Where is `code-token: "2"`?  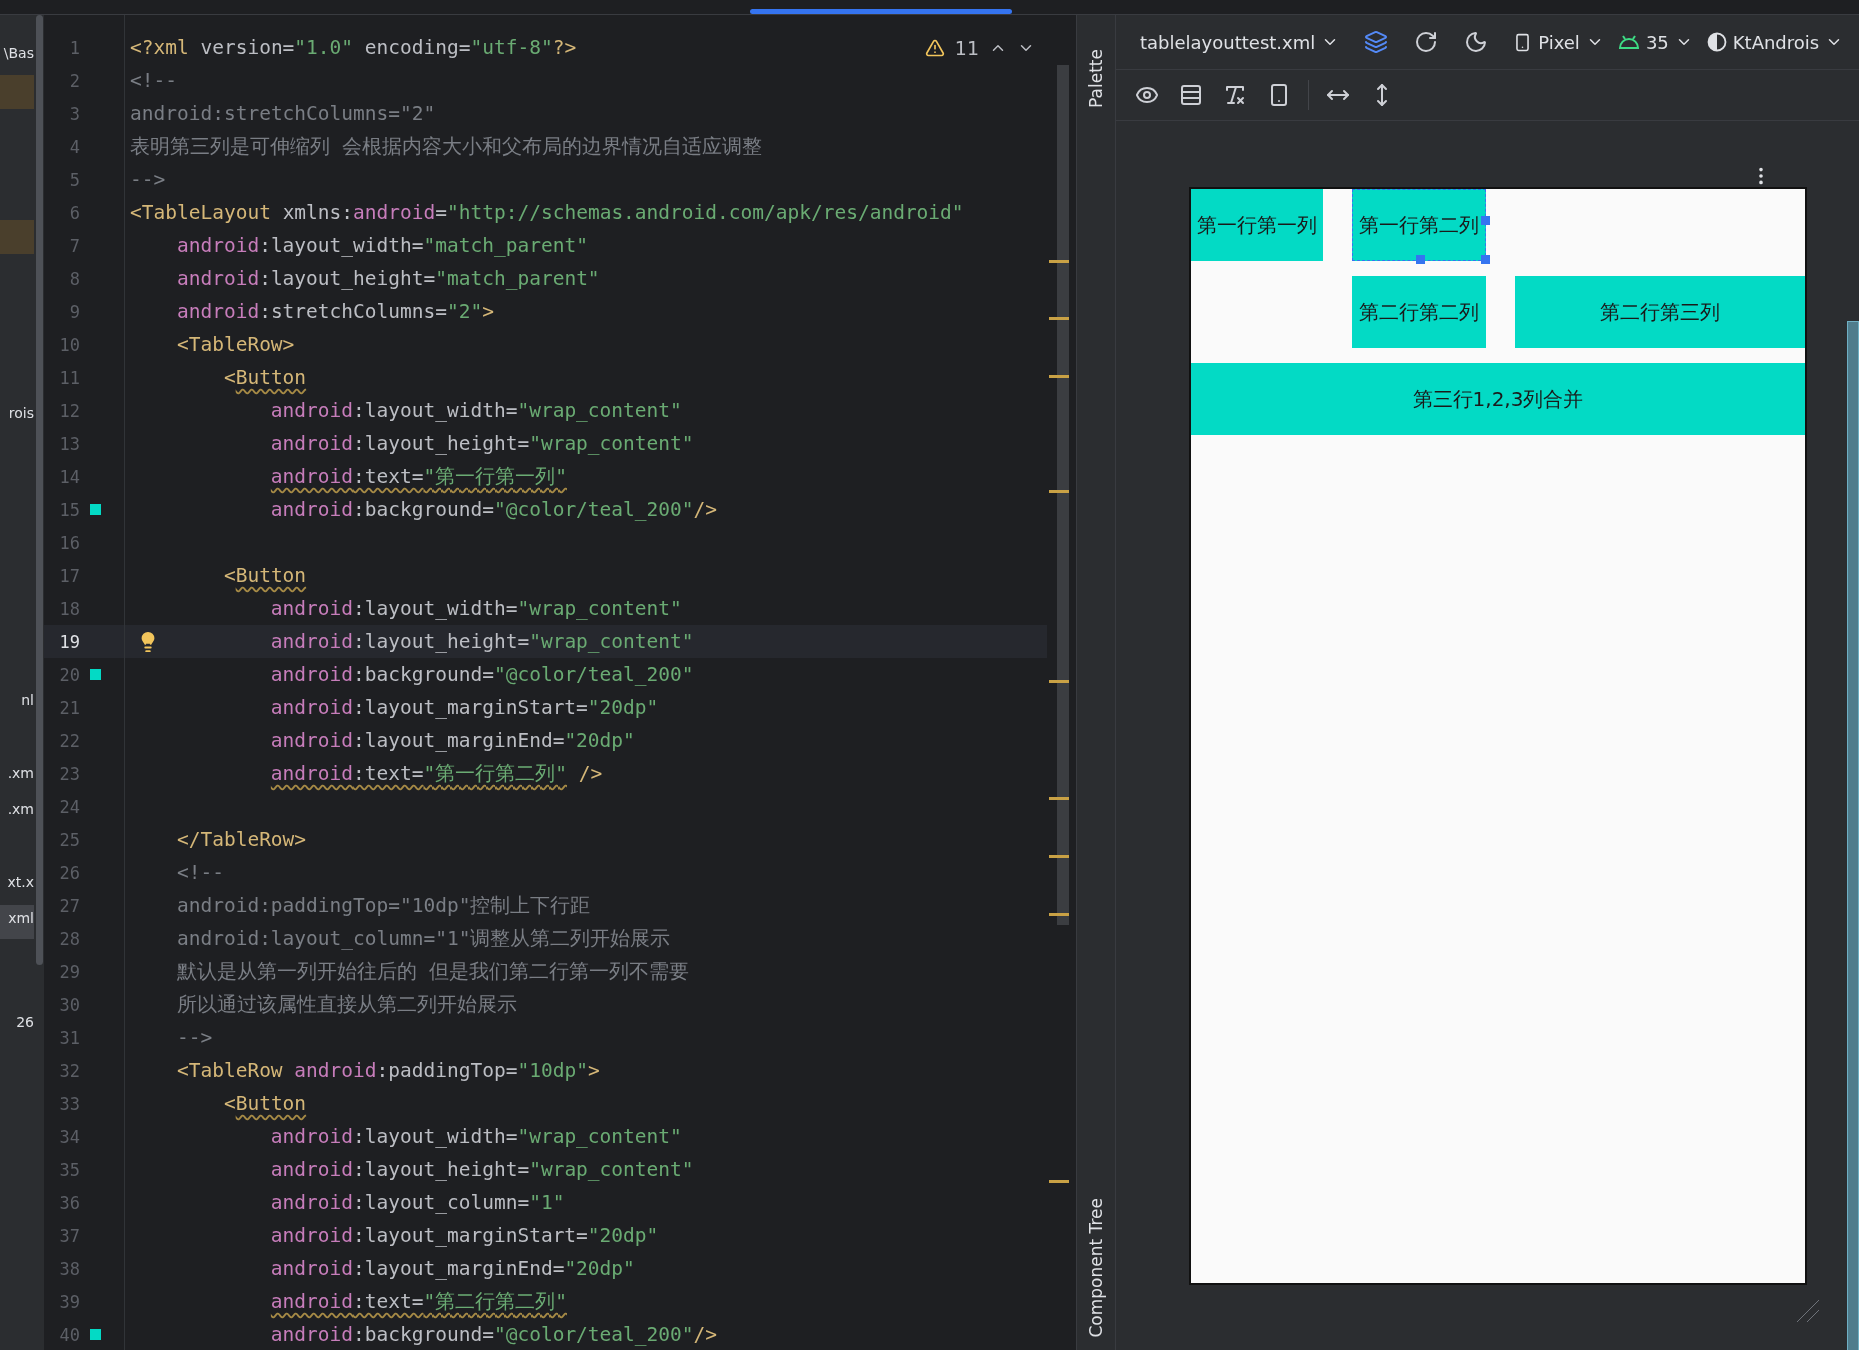 code-token: "2" is located at coordinates (465, 311).